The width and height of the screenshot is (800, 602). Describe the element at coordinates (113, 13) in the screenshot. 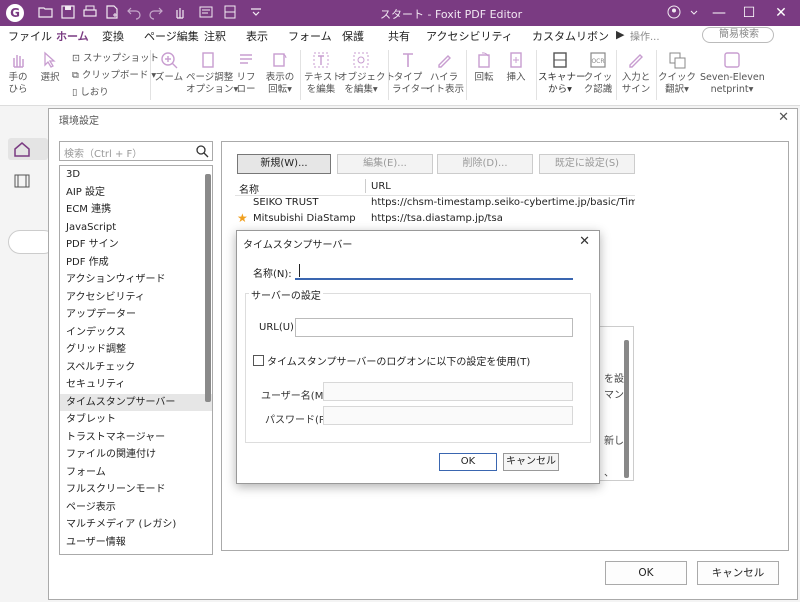

I see `new-document-icon` at that location.